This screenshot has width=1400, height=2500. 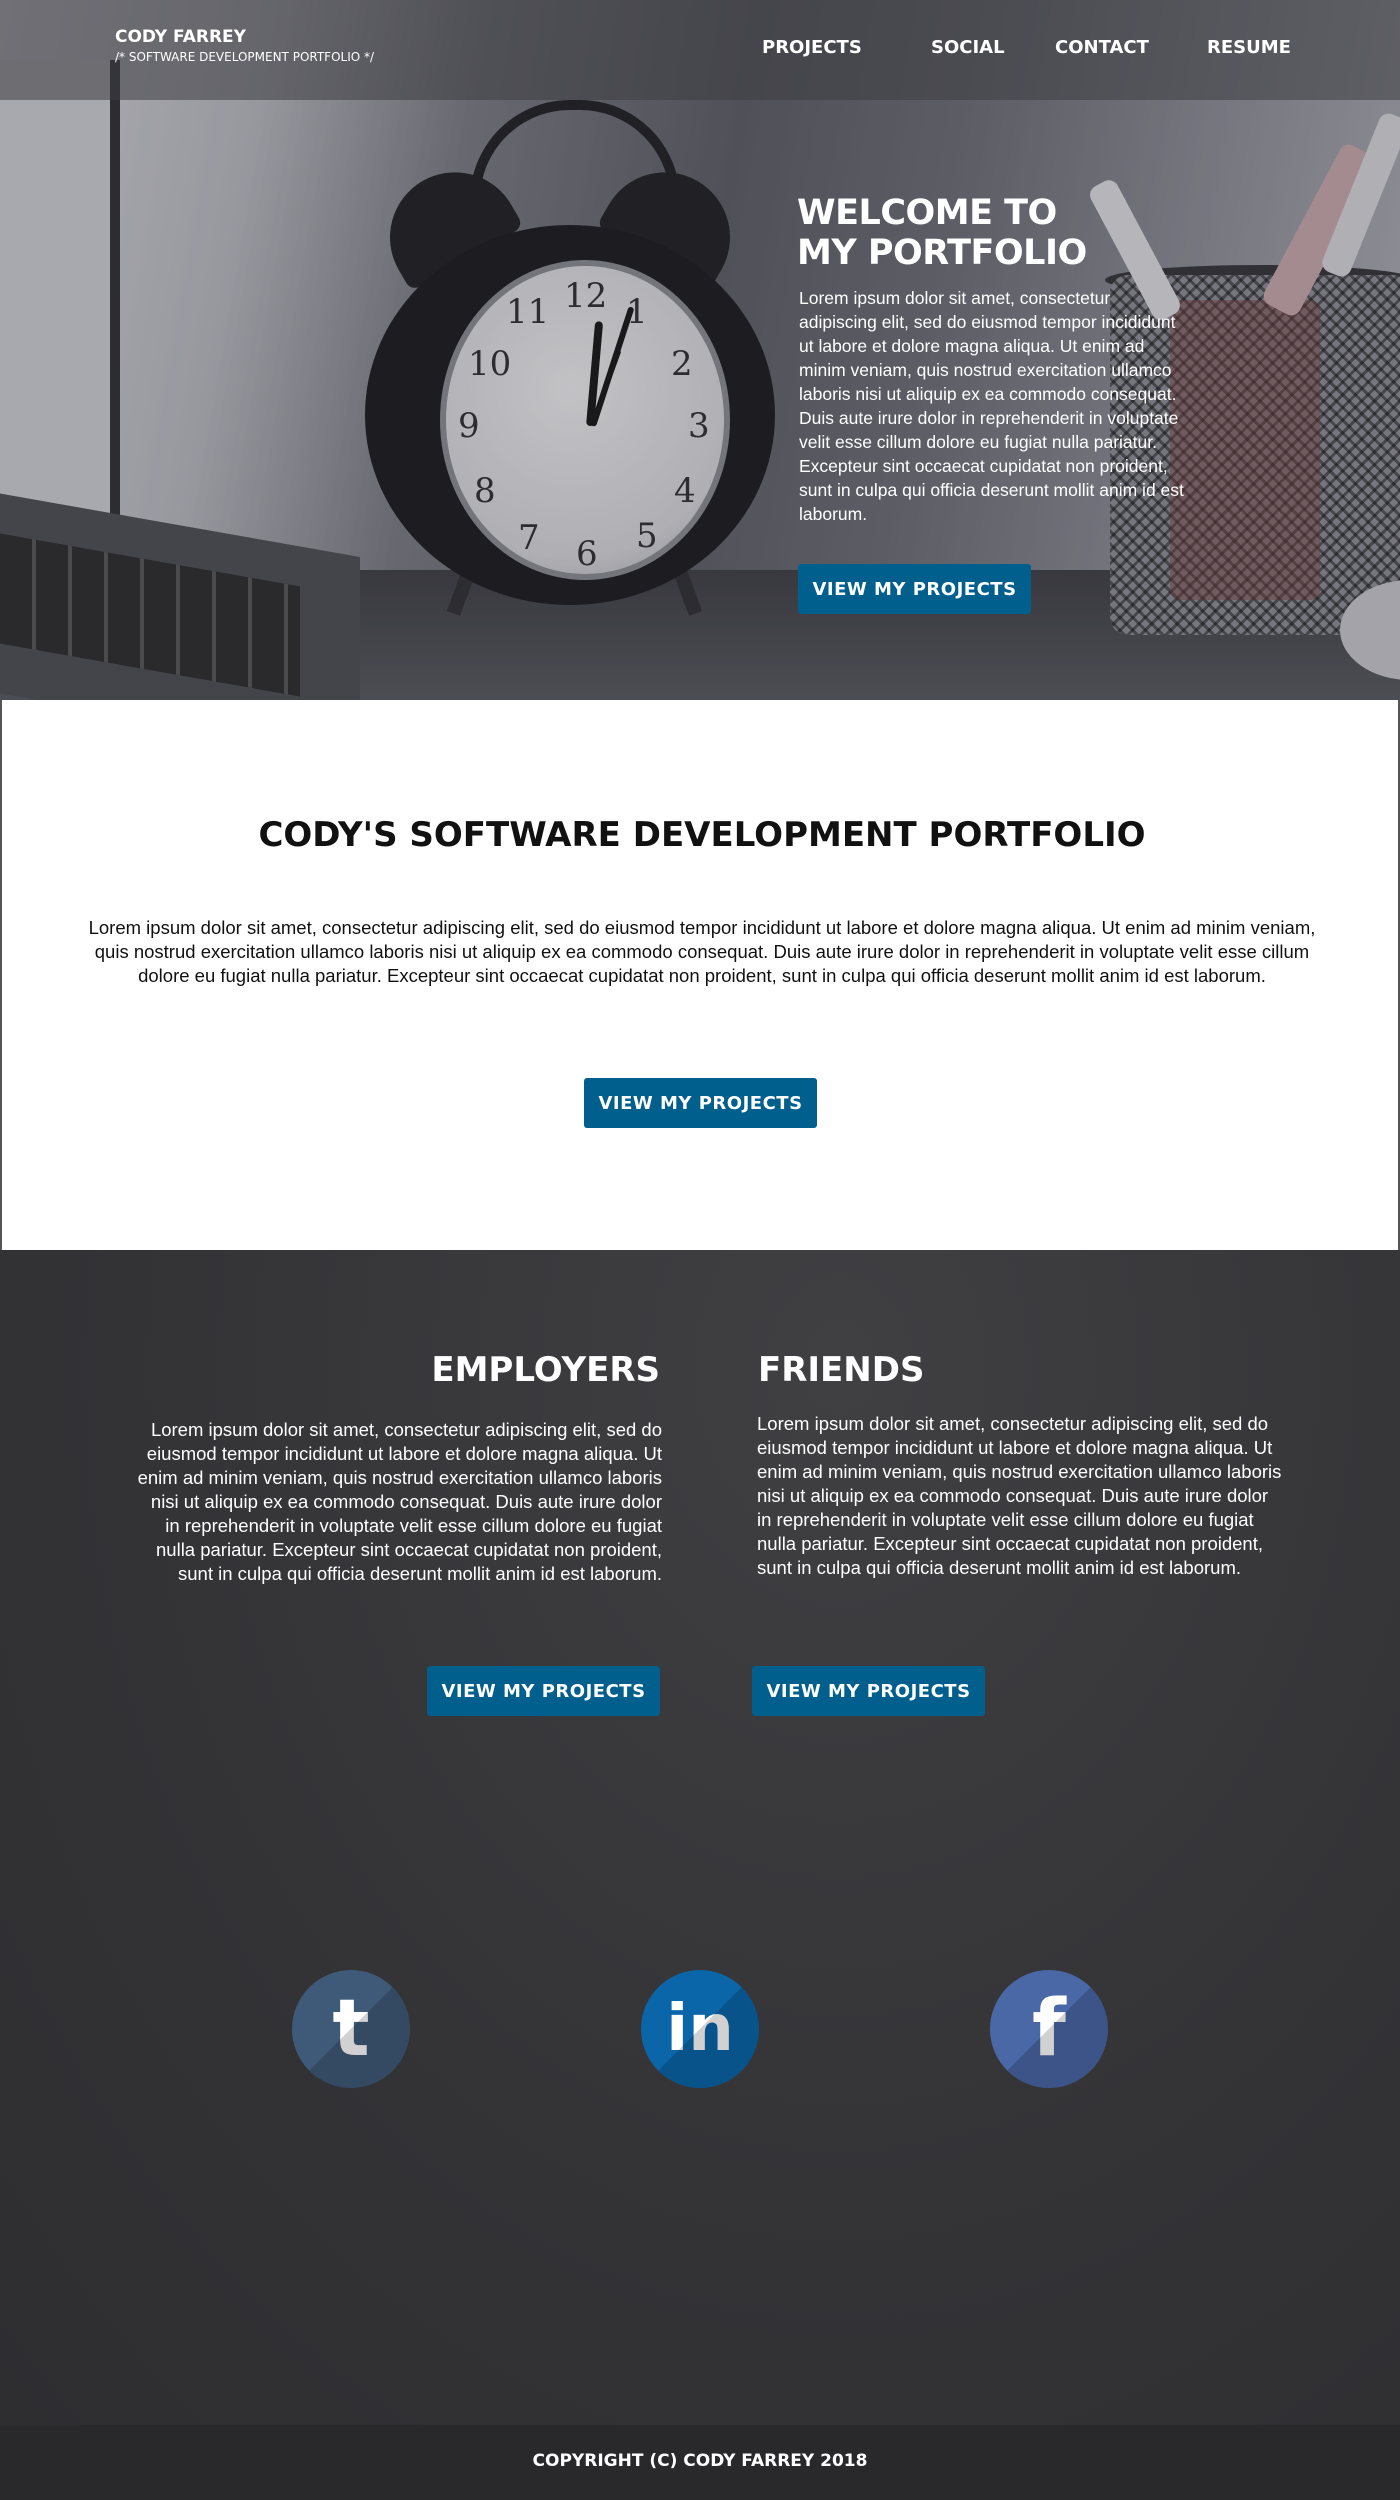 What do you see at coordinates (545, 1370) in the screenshot?
I see `employers-title: EMPLOYERS` at bounding box center [545, 1370].